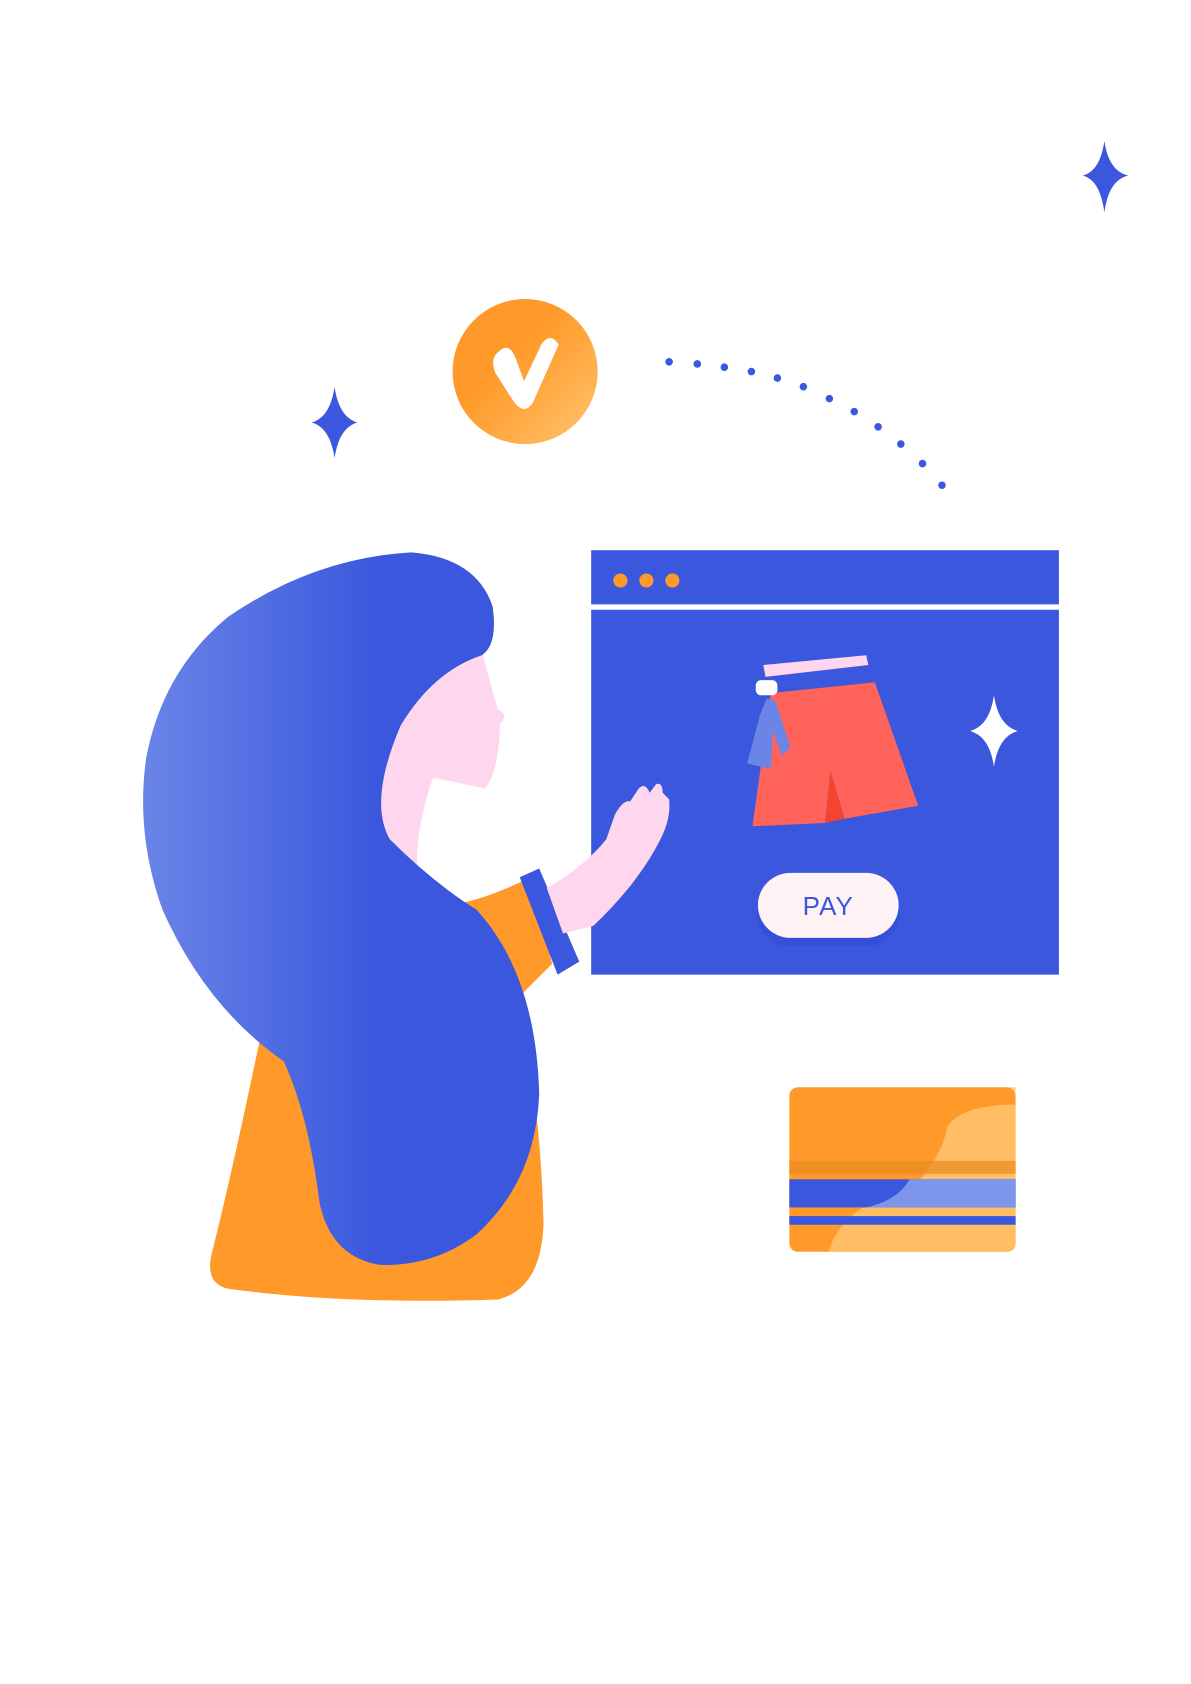 The image size is (1191, 1684). Describe the element at coordinates (525, 372) in the screenshot. I see `checkmark-badge-icon` at that location.